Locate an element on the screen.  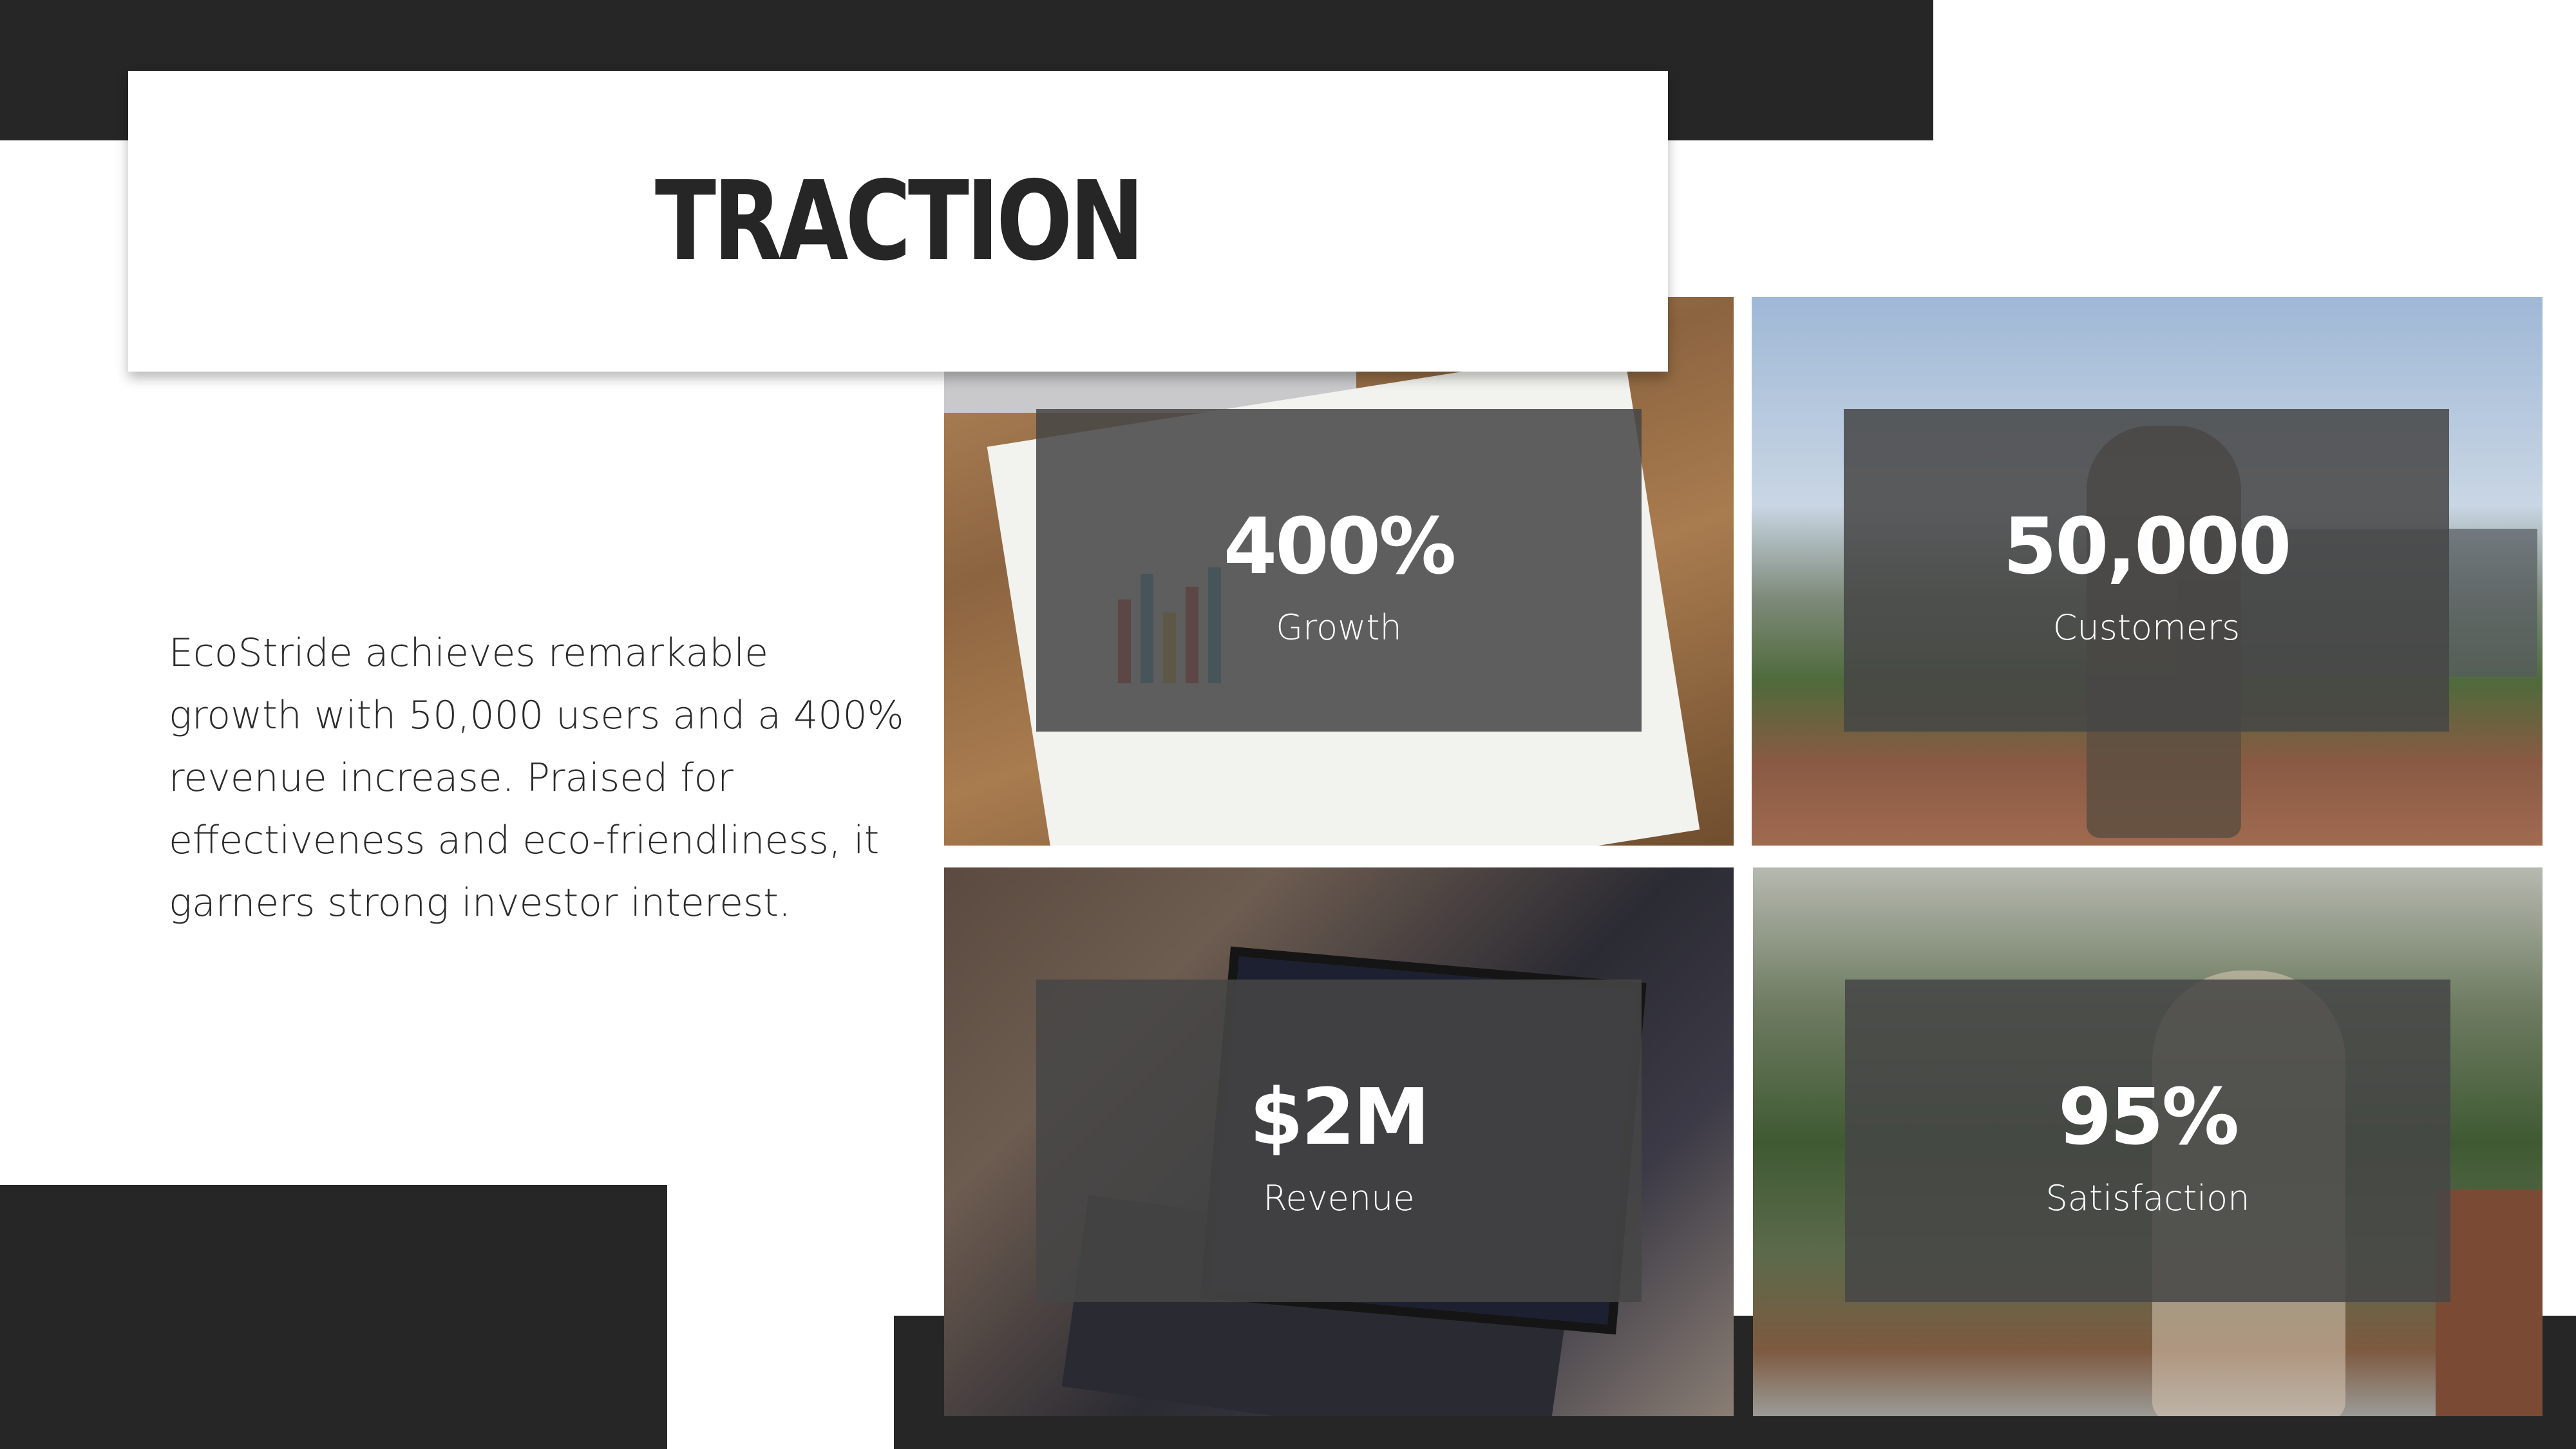
stat-card-satisfaction: 95% Satisfaction is located at coordinates (2147, 1141).